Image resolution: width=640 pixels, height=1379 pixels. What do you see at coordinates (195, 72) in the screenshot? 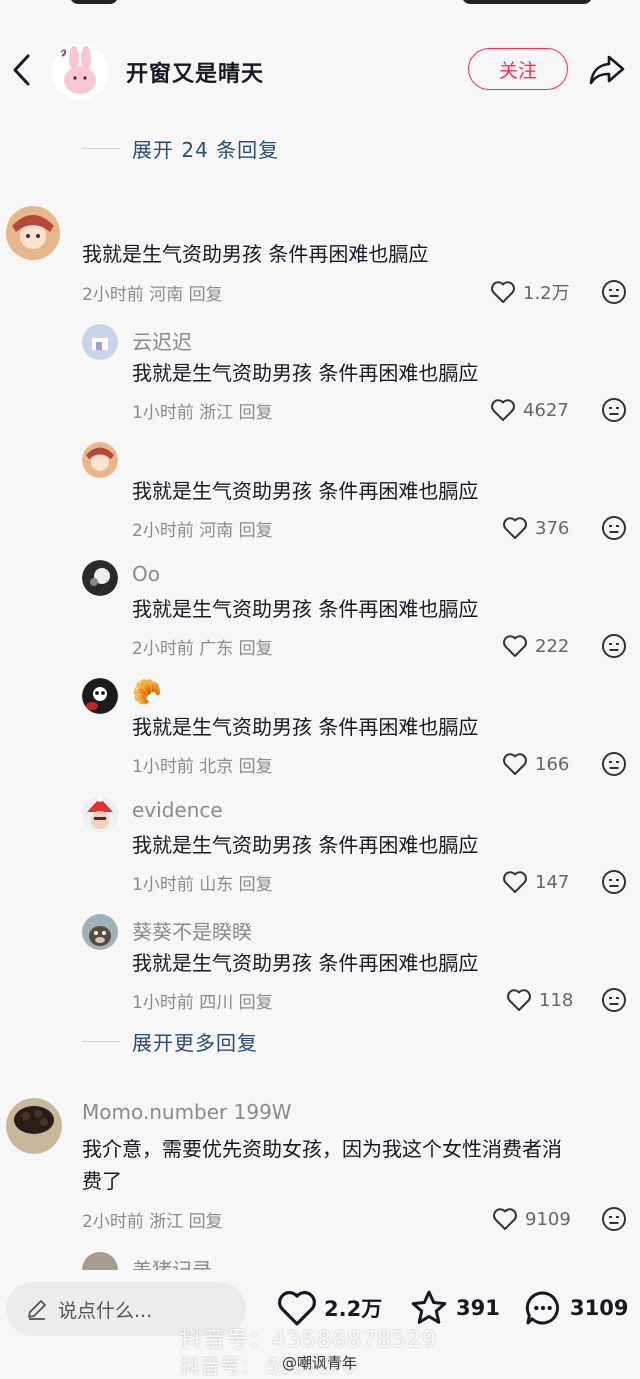
I see `author-name: 开窗又是晴天` at bounding box center [195, 72].